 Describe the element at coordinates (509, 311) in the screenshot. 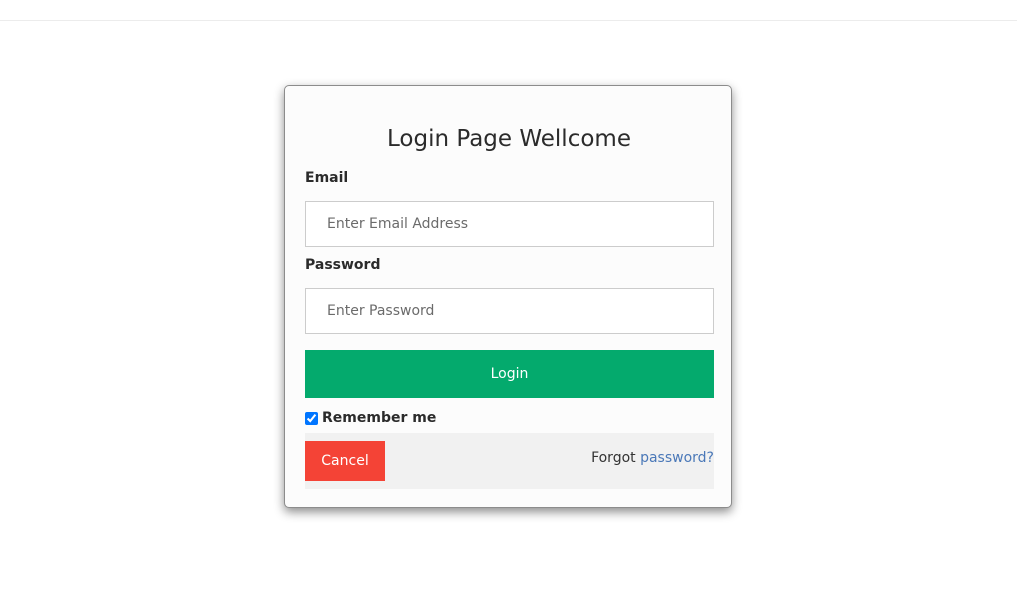

I see `password-input` at that location.